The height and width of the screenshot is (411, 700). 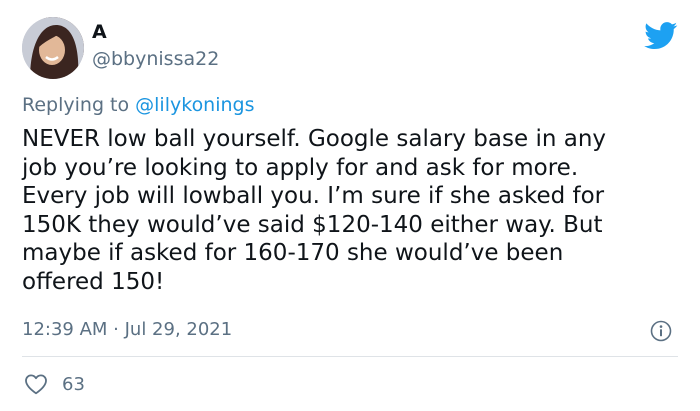 I want to click on like-button: 63, so click(x=54, y=384).